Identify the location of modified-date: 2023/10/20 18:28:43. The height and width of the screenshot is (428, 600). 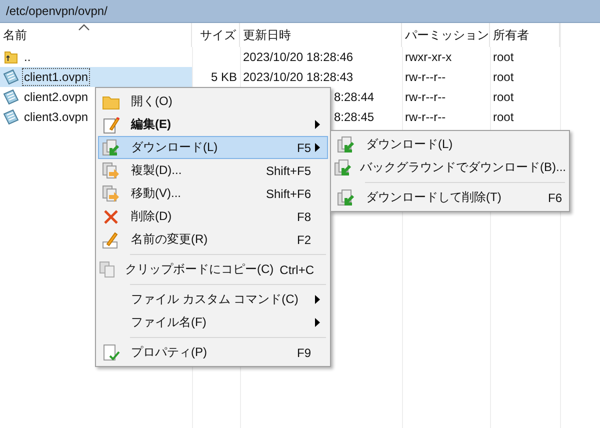
(298, 77).